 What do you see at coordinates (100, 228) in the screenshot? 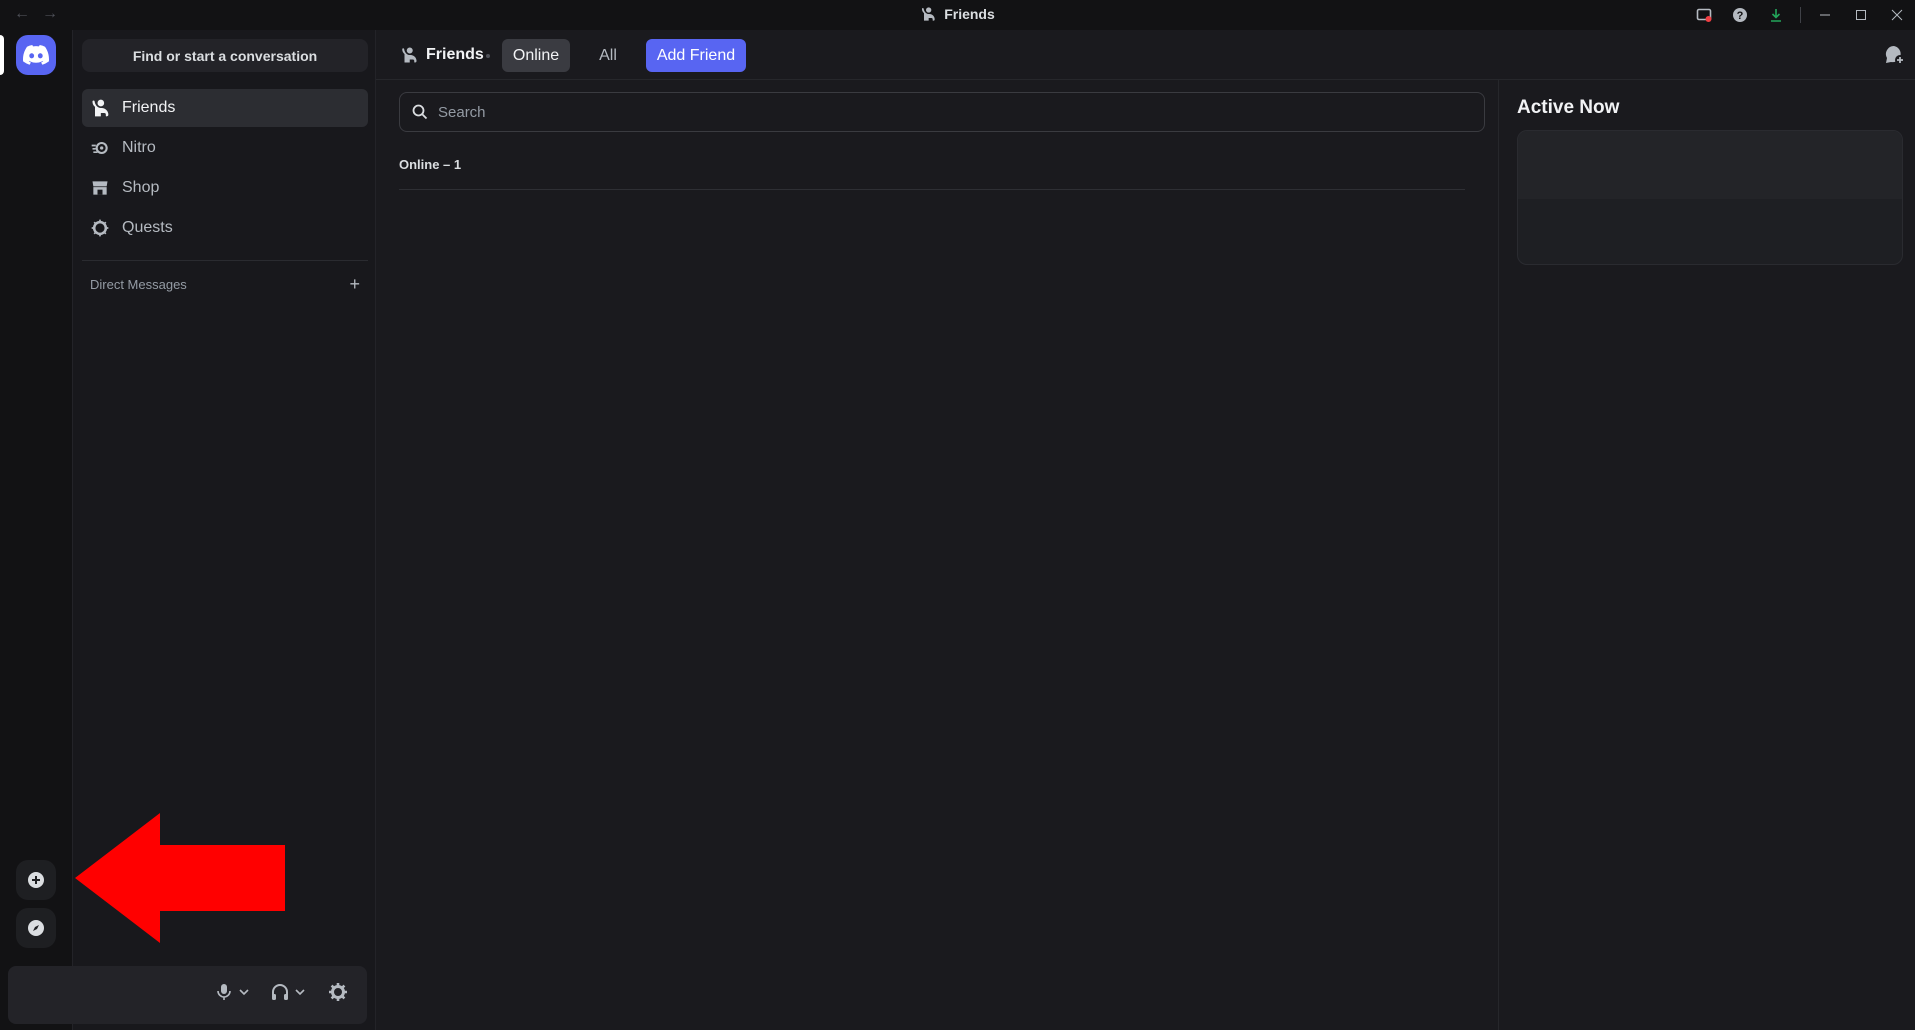
I see `quests-icon` at bounding box center [100, 228].